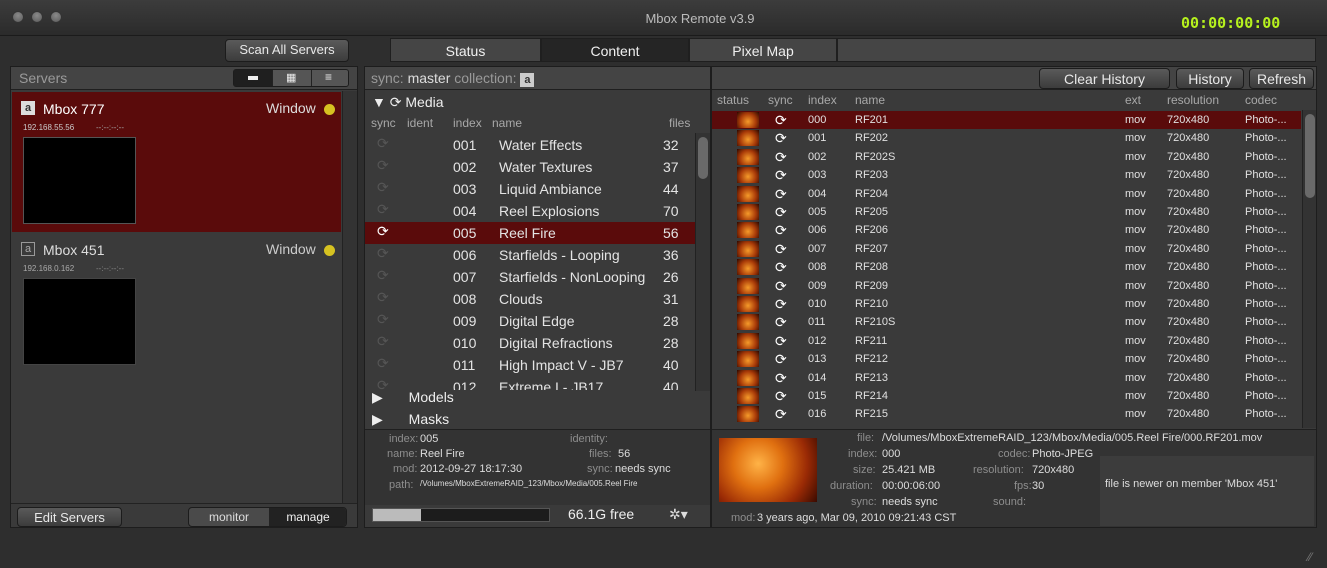 The width and height of the screenshot is (1327, 568). I want to click on col-codec: codec, so click(1261, 100).